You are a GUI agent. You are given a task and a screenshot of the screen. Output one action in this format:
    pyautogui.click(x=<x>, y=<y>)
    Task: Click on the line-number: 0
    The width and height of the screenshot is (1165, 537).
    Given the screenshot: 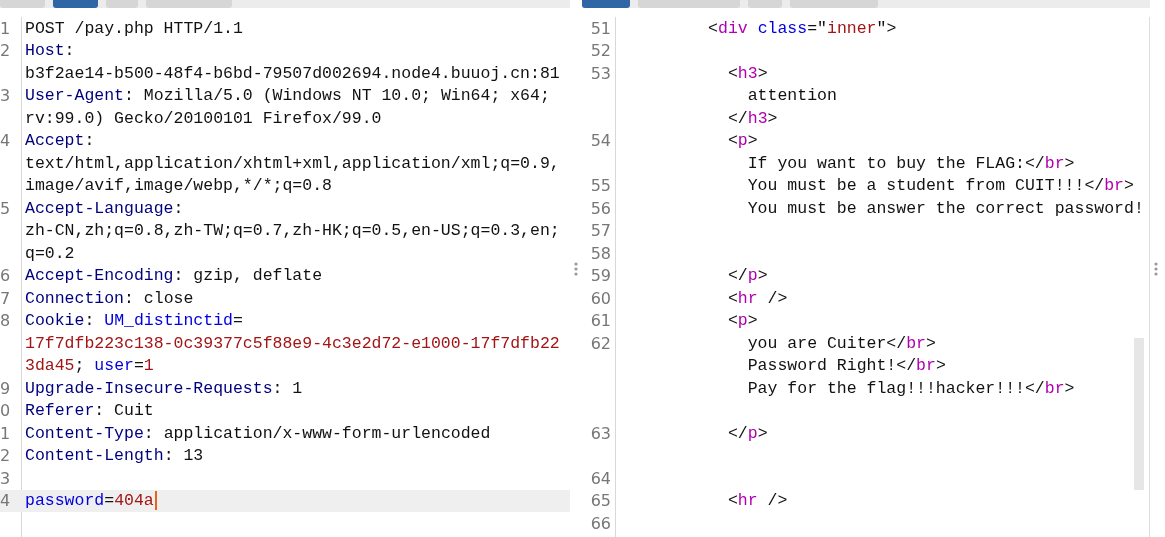 What is the action you would take?
    pyautogui.click(x=5, y=411)
    